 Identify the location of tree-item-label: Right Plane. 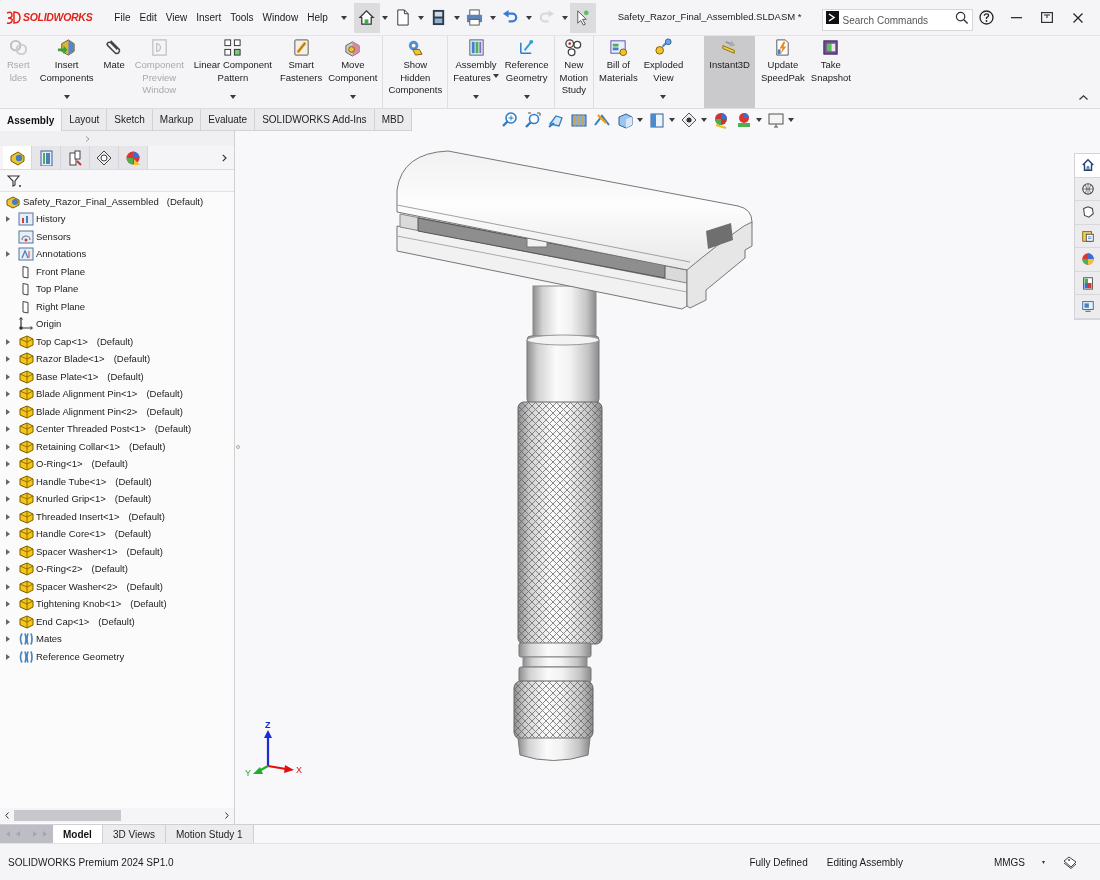
(61, 306).